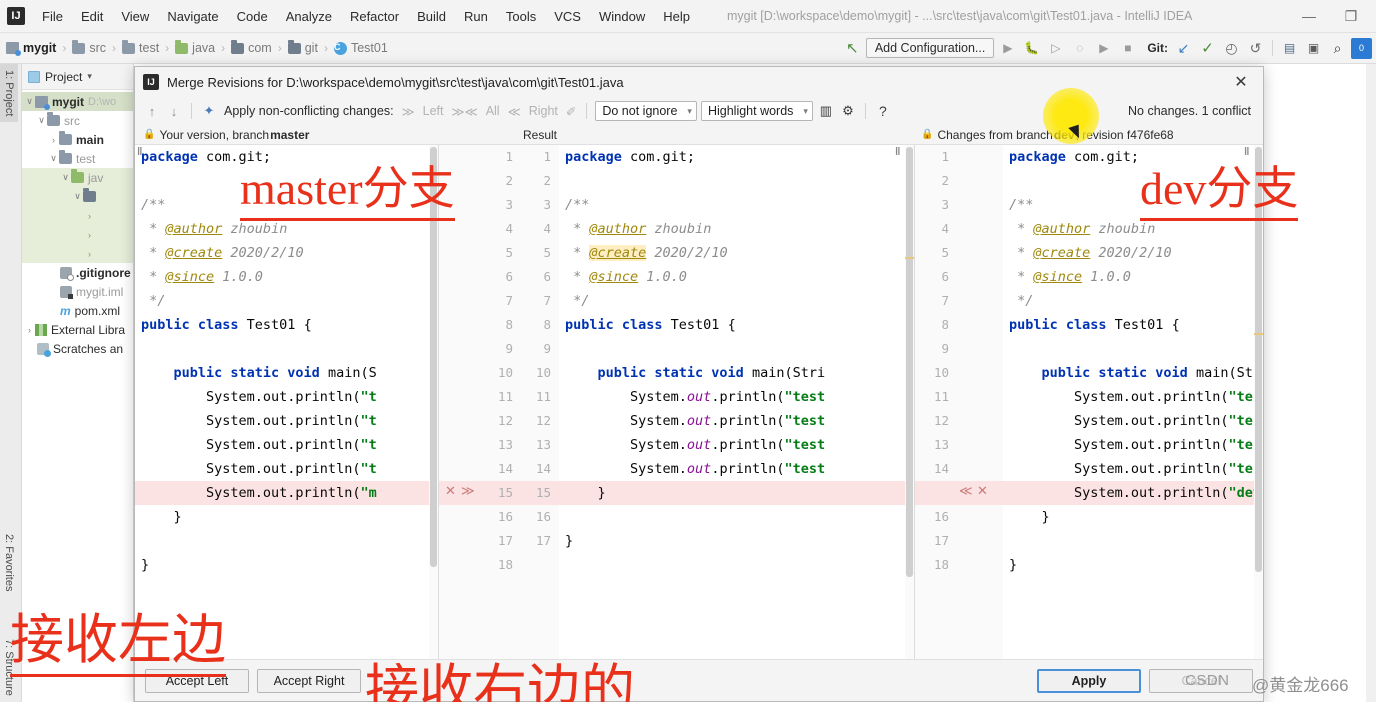 The width and height of the screenshot is (1376, 702). Describe the element at coordinates (514, 111) in the screenshot. I see `apply-right-icon: ≪` at that location.